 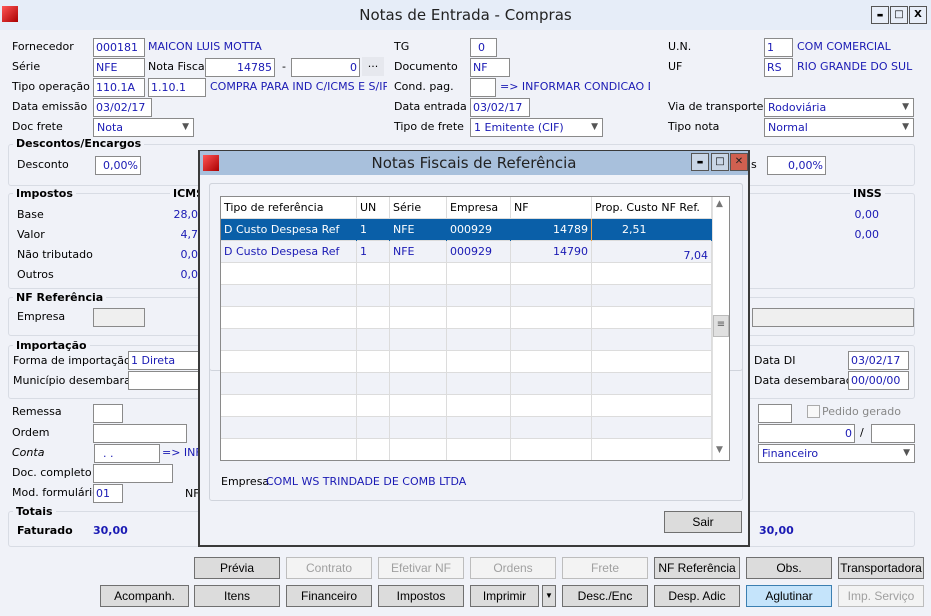 I want to click on pedido-gerado-checkbox, so click(x=813, y=411).